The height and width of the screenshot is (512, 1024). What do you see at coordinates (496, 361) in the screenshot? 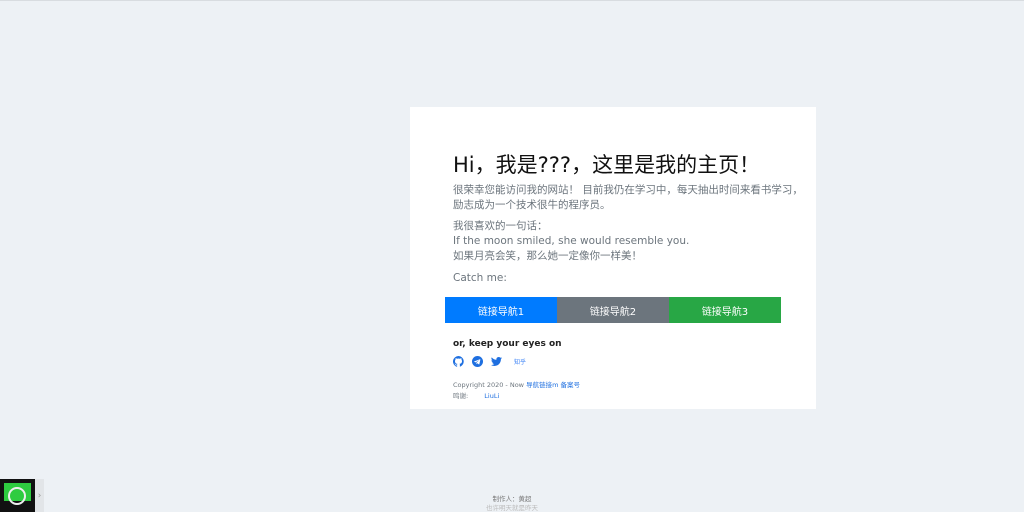
I see `twitter-icon` at bounding box center [496, 361].